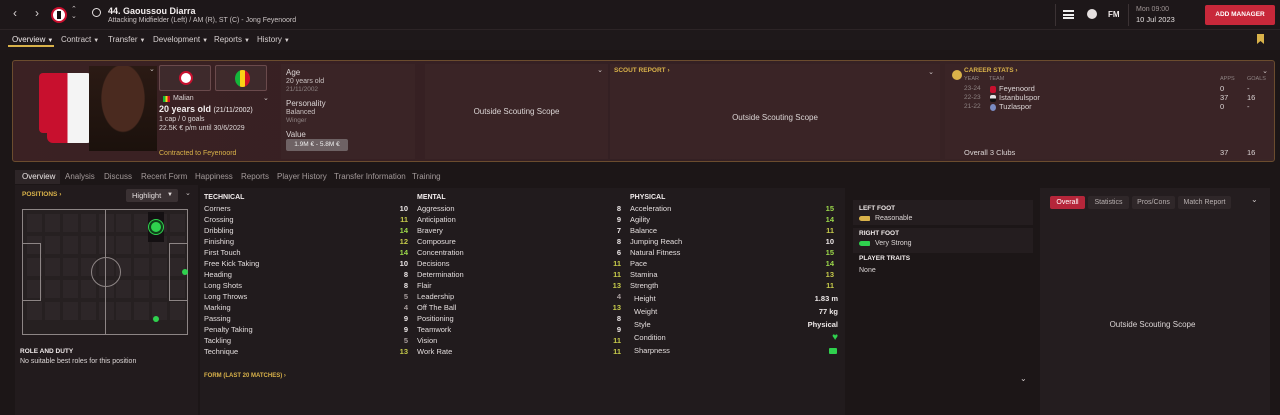 The height and width of the screenshot is (415, 1280). I want to click on attribute-row: Determination 11, so click(517, 275).